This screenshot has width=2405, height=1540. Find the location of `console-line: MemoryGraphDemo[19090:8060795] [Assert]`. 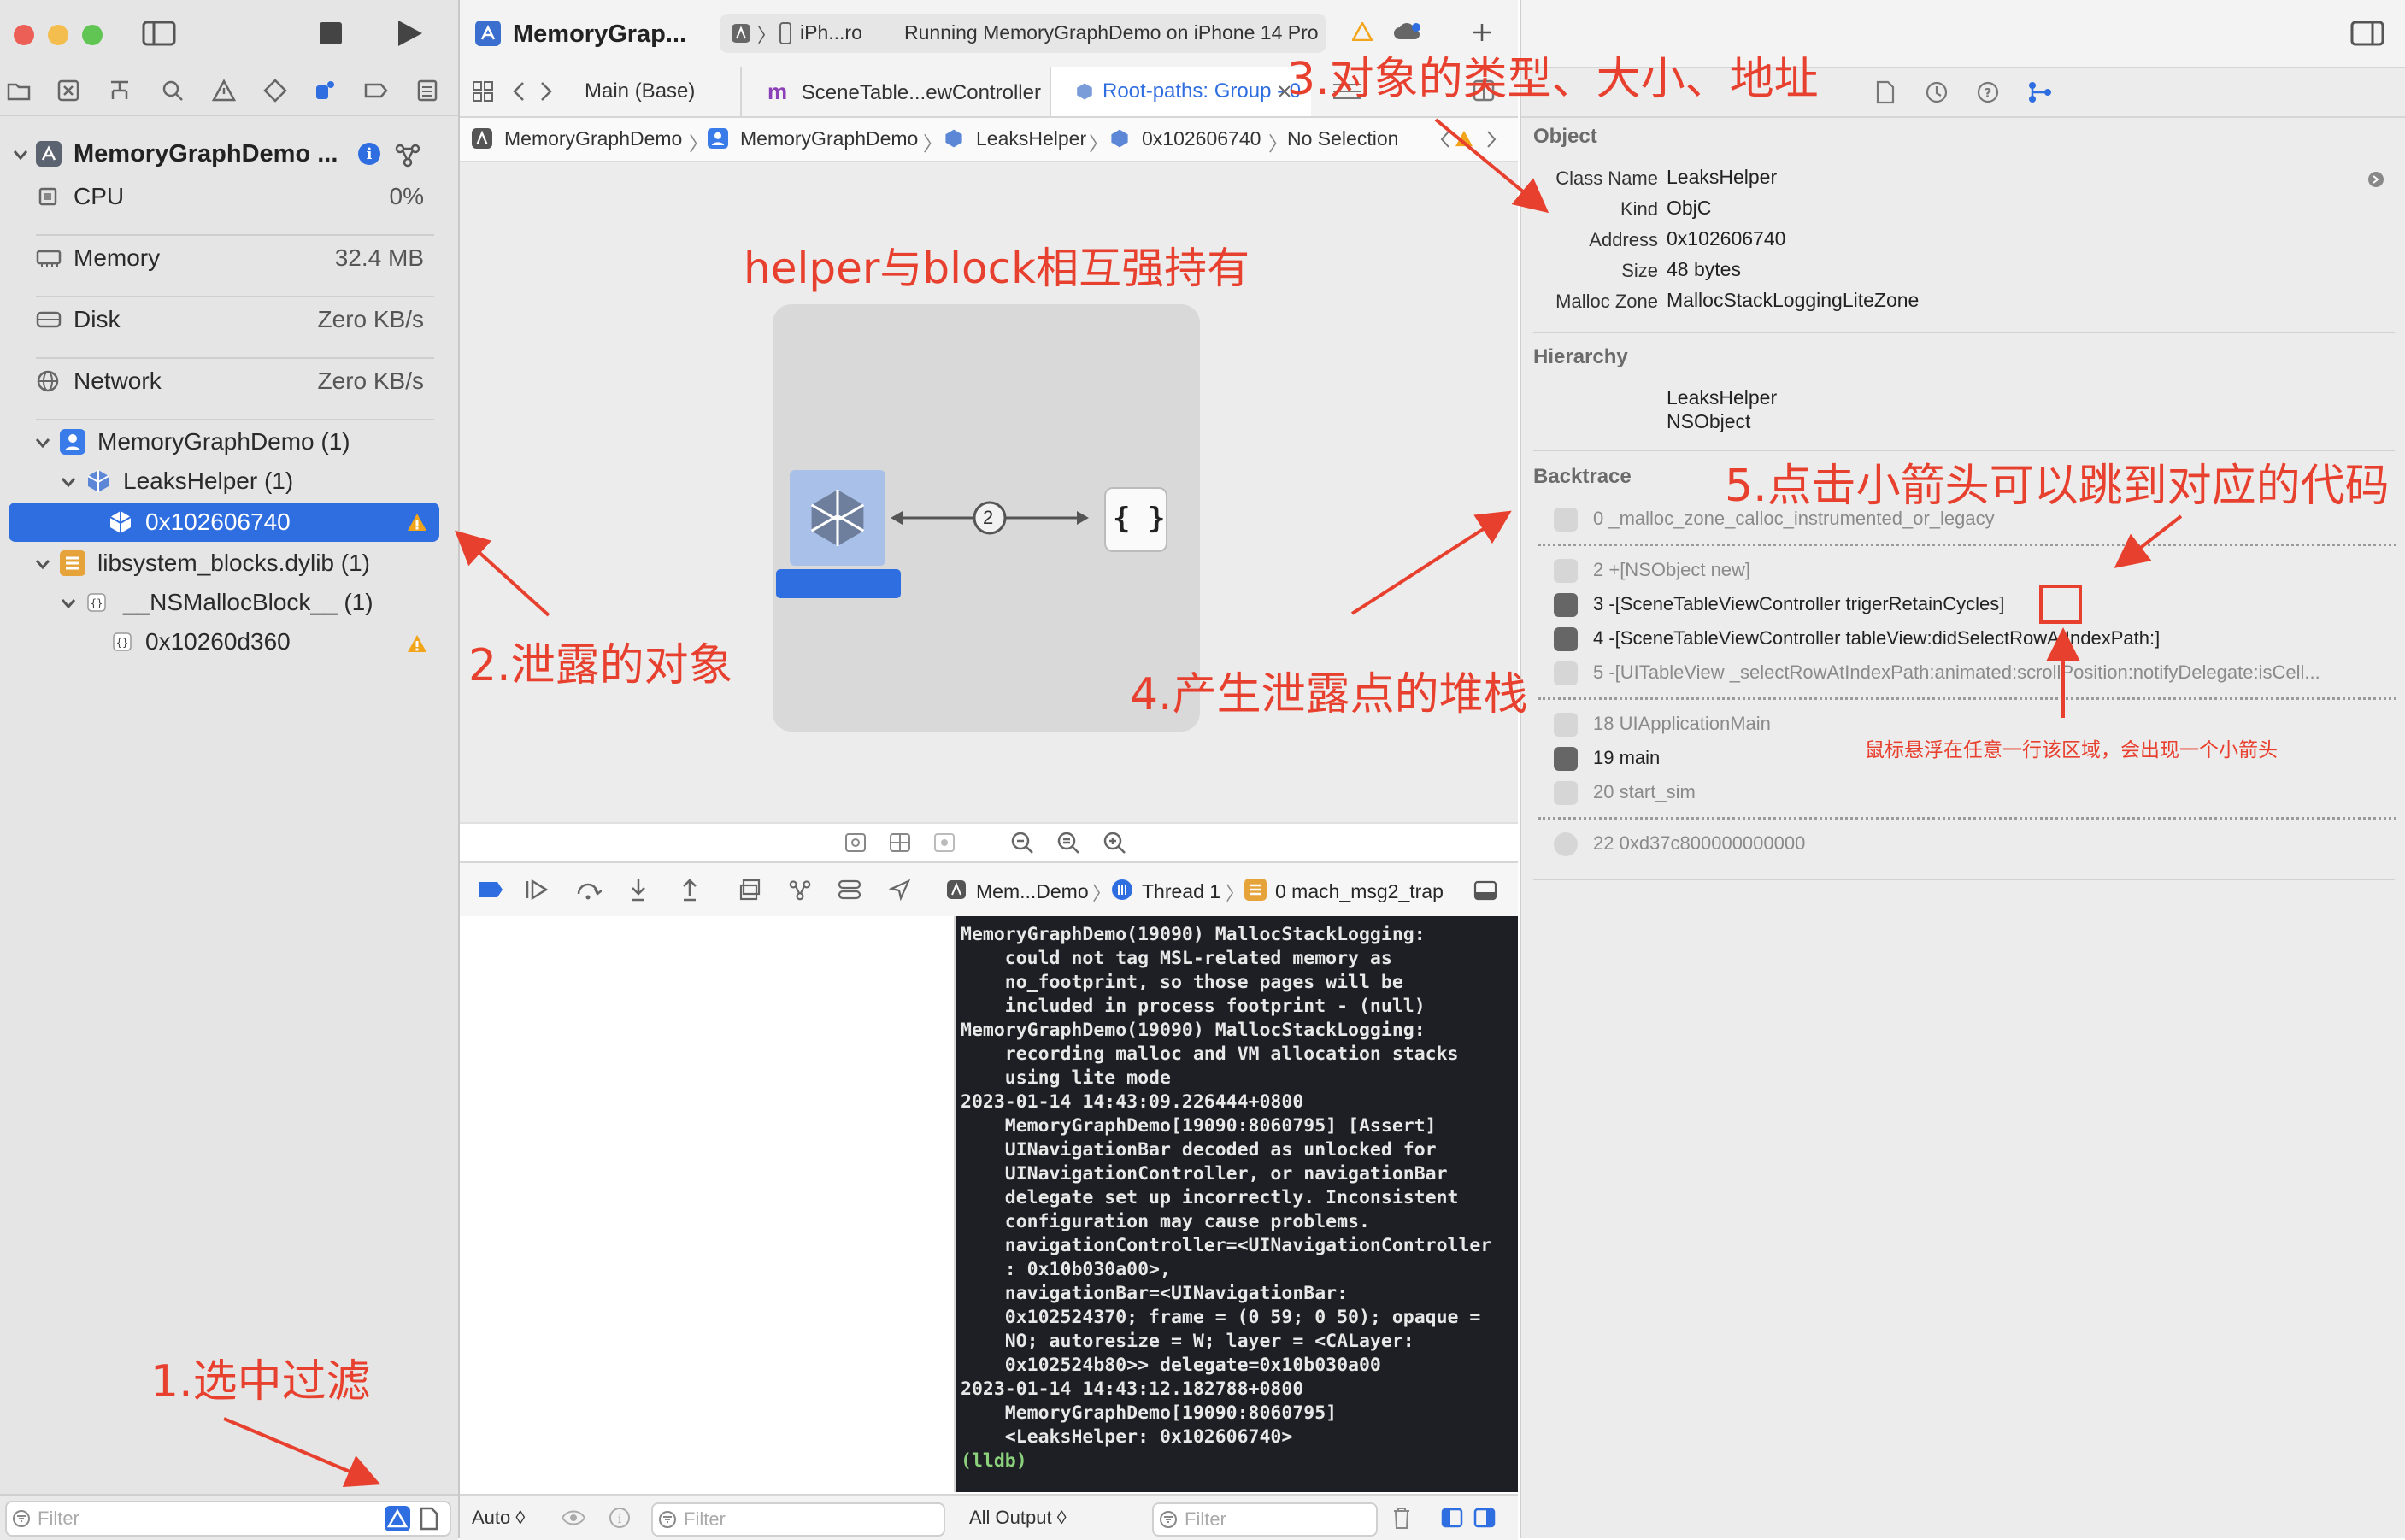

console-line: MemoryGraphDemo[19090:8060795] [Assert] is located at coordinates (1199, 1126).